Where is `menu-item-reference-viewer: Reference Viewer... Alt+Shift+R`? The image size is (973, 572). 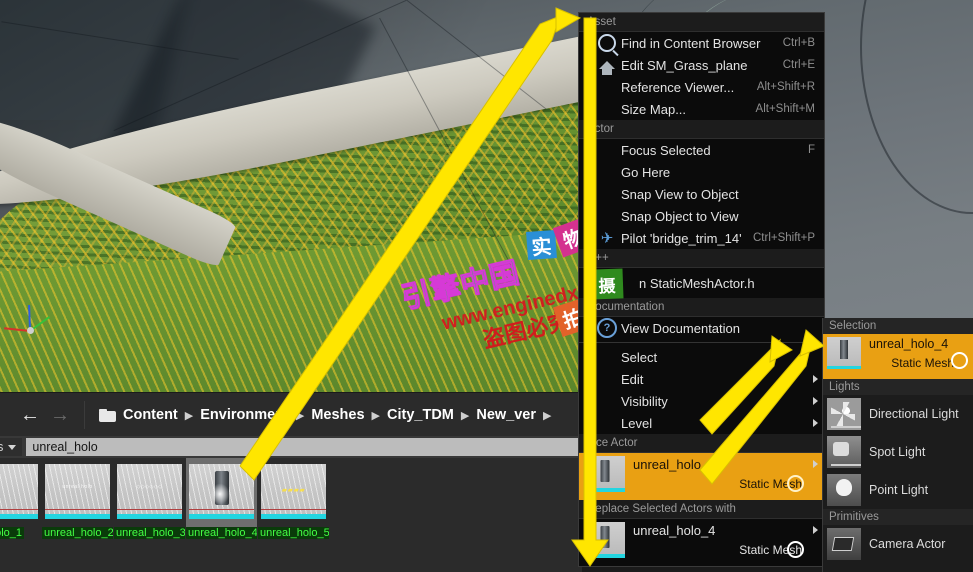 menu-item-reference-viewer: Reference Viewer... Alt+Shift+R is located at coordinates (701, 87).